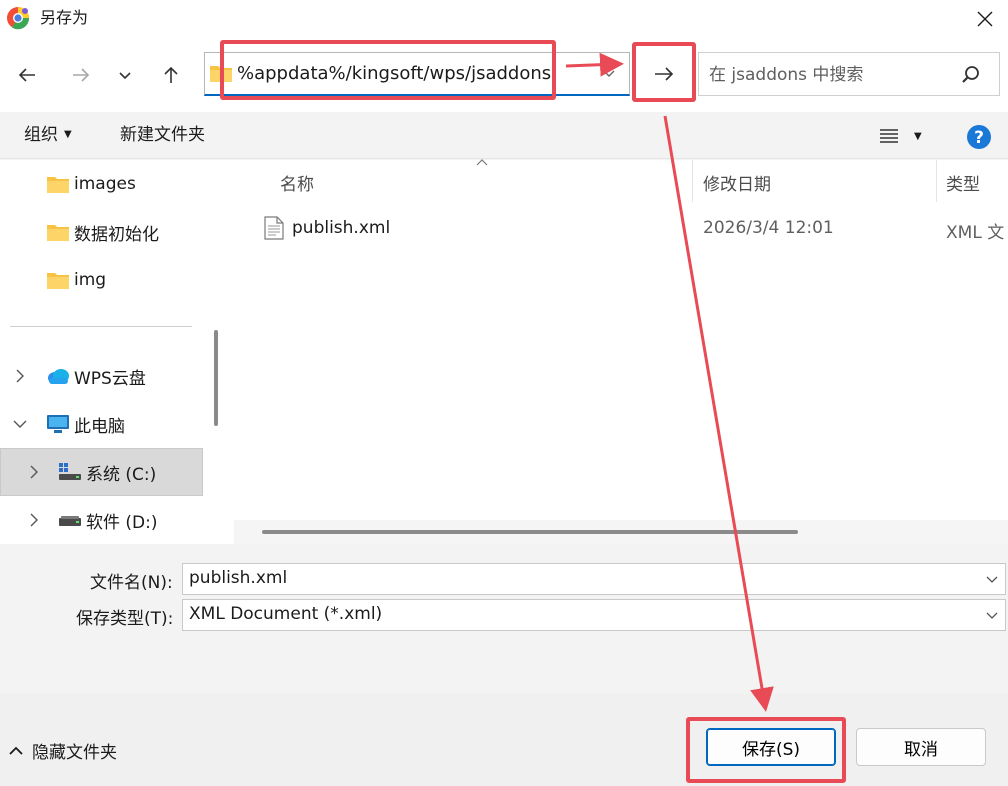  What do you see at coordinates (297, 182) in the screenshot?
I see `column-header-name: 名称` at bounding box center [297, 182].